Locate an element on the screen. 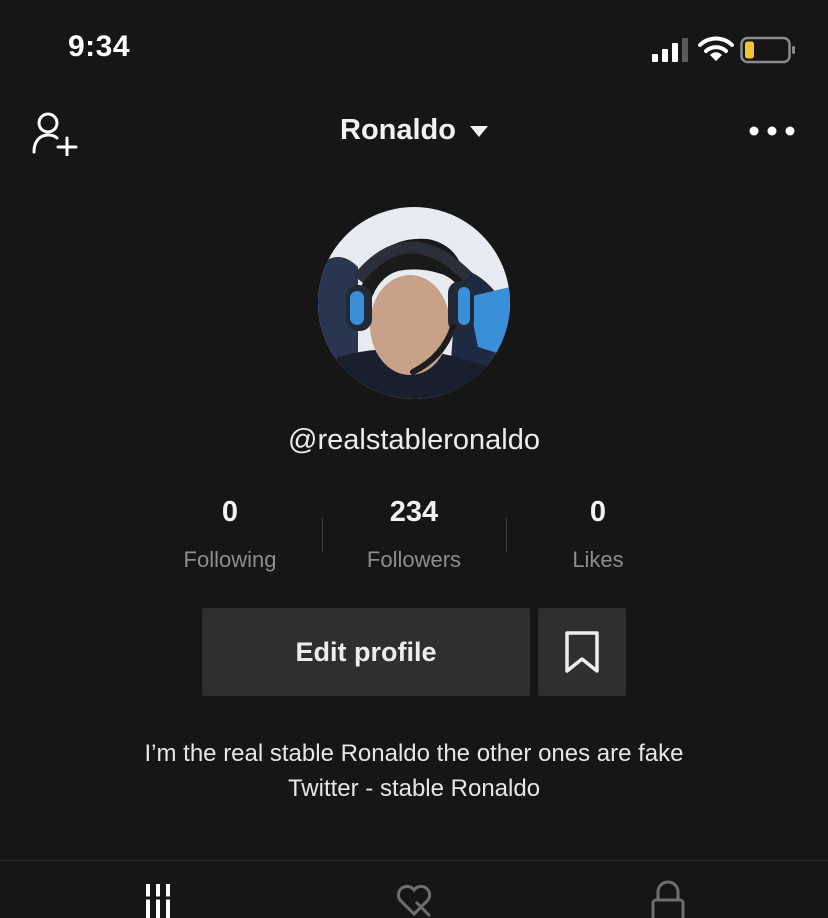 The width and height of the screenshot is (828, 918). bookmarks-button is located at coordinates (582, 652).